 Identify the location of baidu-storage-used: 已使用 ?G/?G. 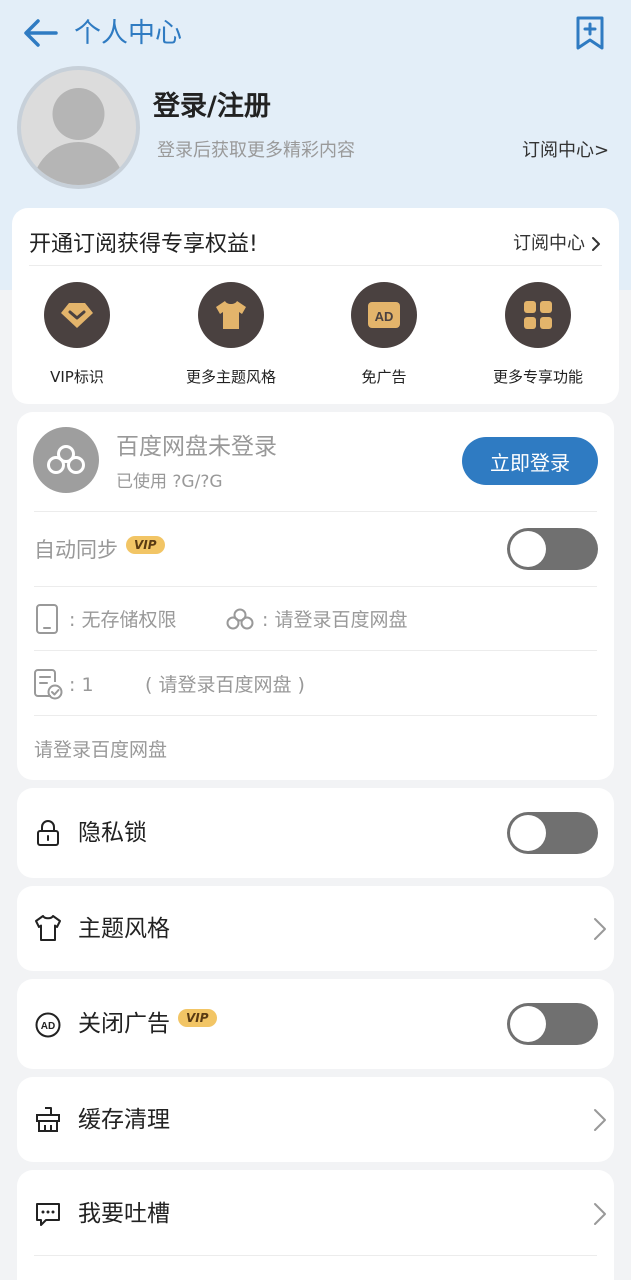
(169, 482).